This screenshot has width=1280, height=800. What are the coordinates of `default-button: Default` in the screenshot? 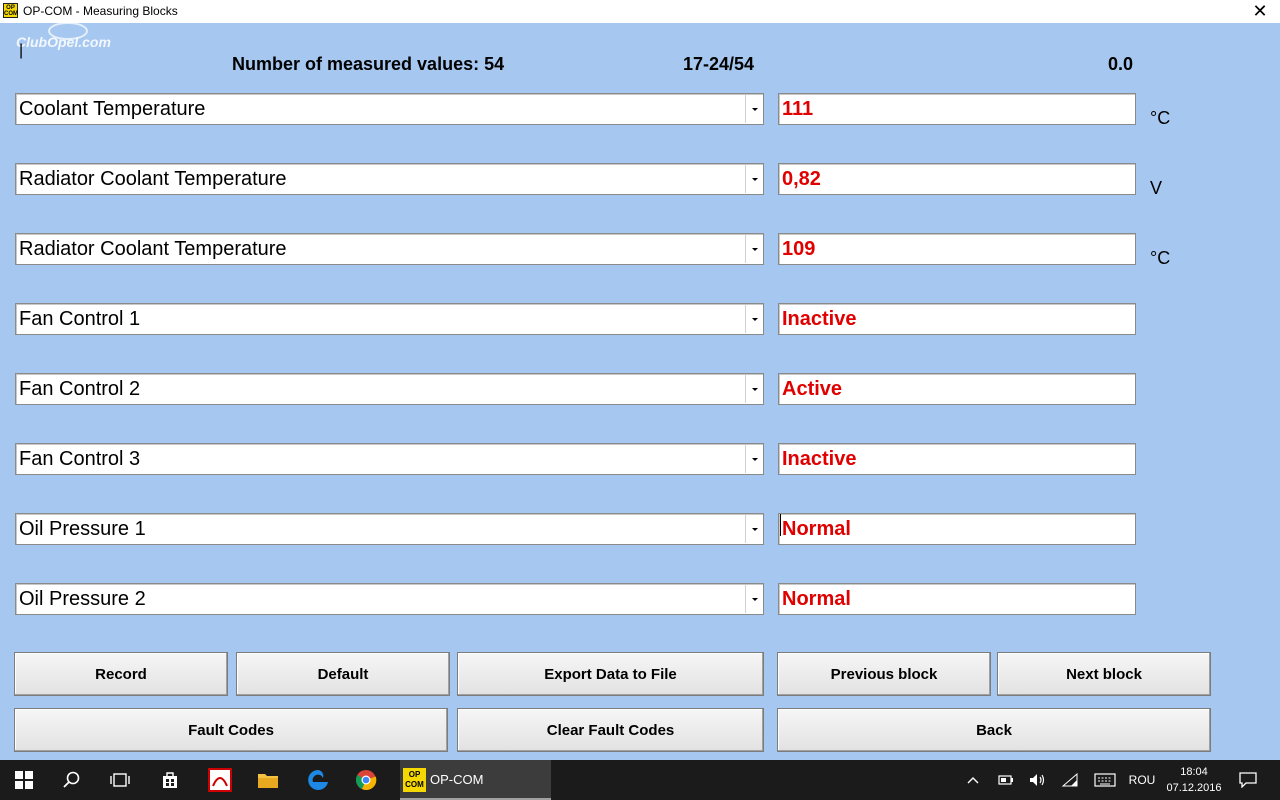 It's located at (343, 674).